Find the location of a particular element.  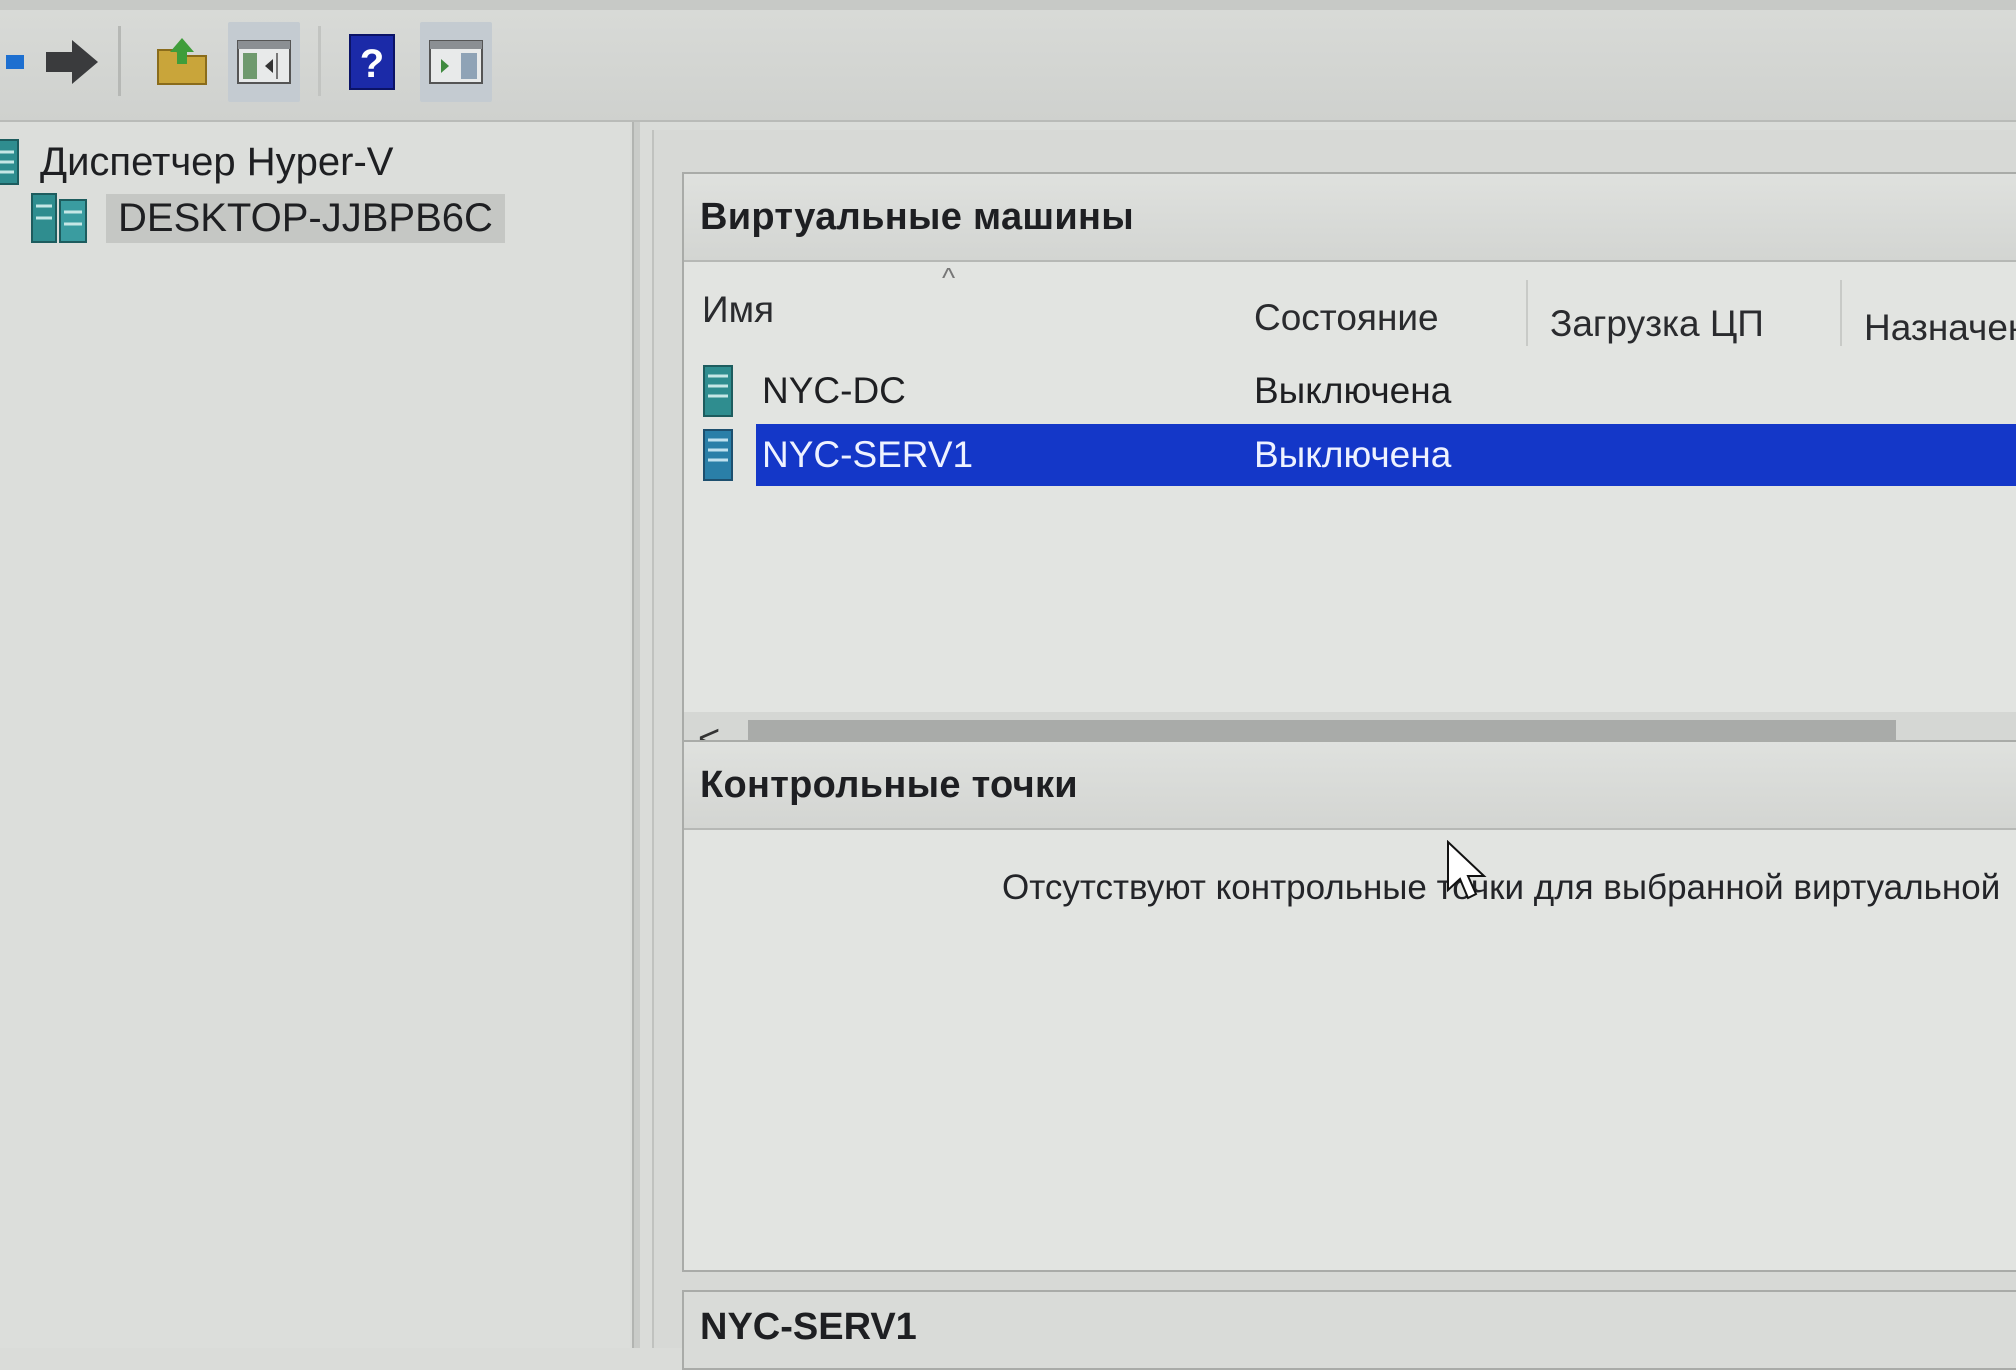

sort-ascending-icon: ^ is located at coordinates (949, 277).